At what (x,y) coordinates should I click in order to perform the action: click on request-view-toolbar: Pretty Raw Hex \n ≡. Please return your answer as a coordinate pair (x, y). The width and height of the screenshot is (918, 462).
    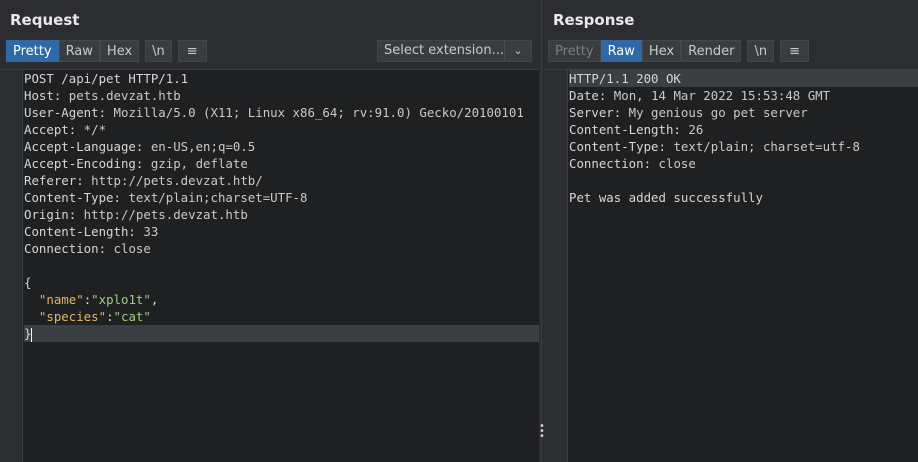
    Looking at the image, I should click on (106, 52).